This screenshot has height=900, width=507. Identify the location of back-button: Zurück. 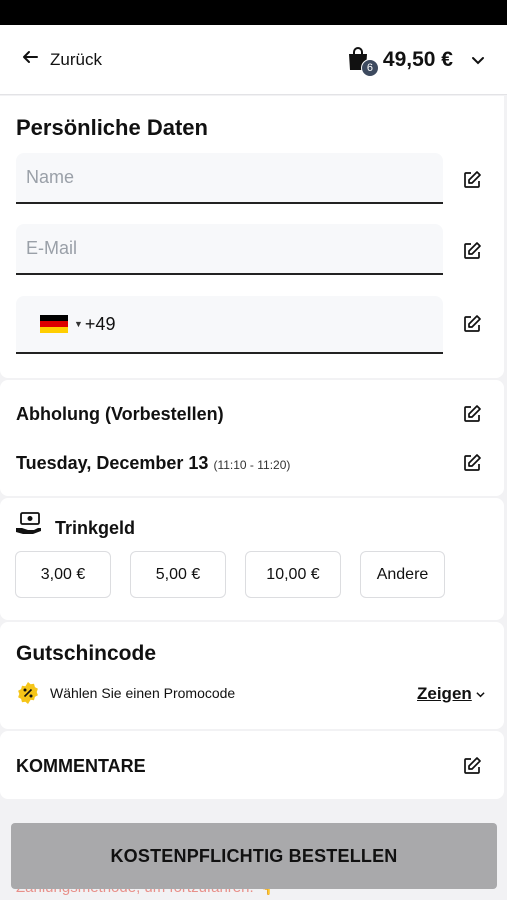
(62, 59).